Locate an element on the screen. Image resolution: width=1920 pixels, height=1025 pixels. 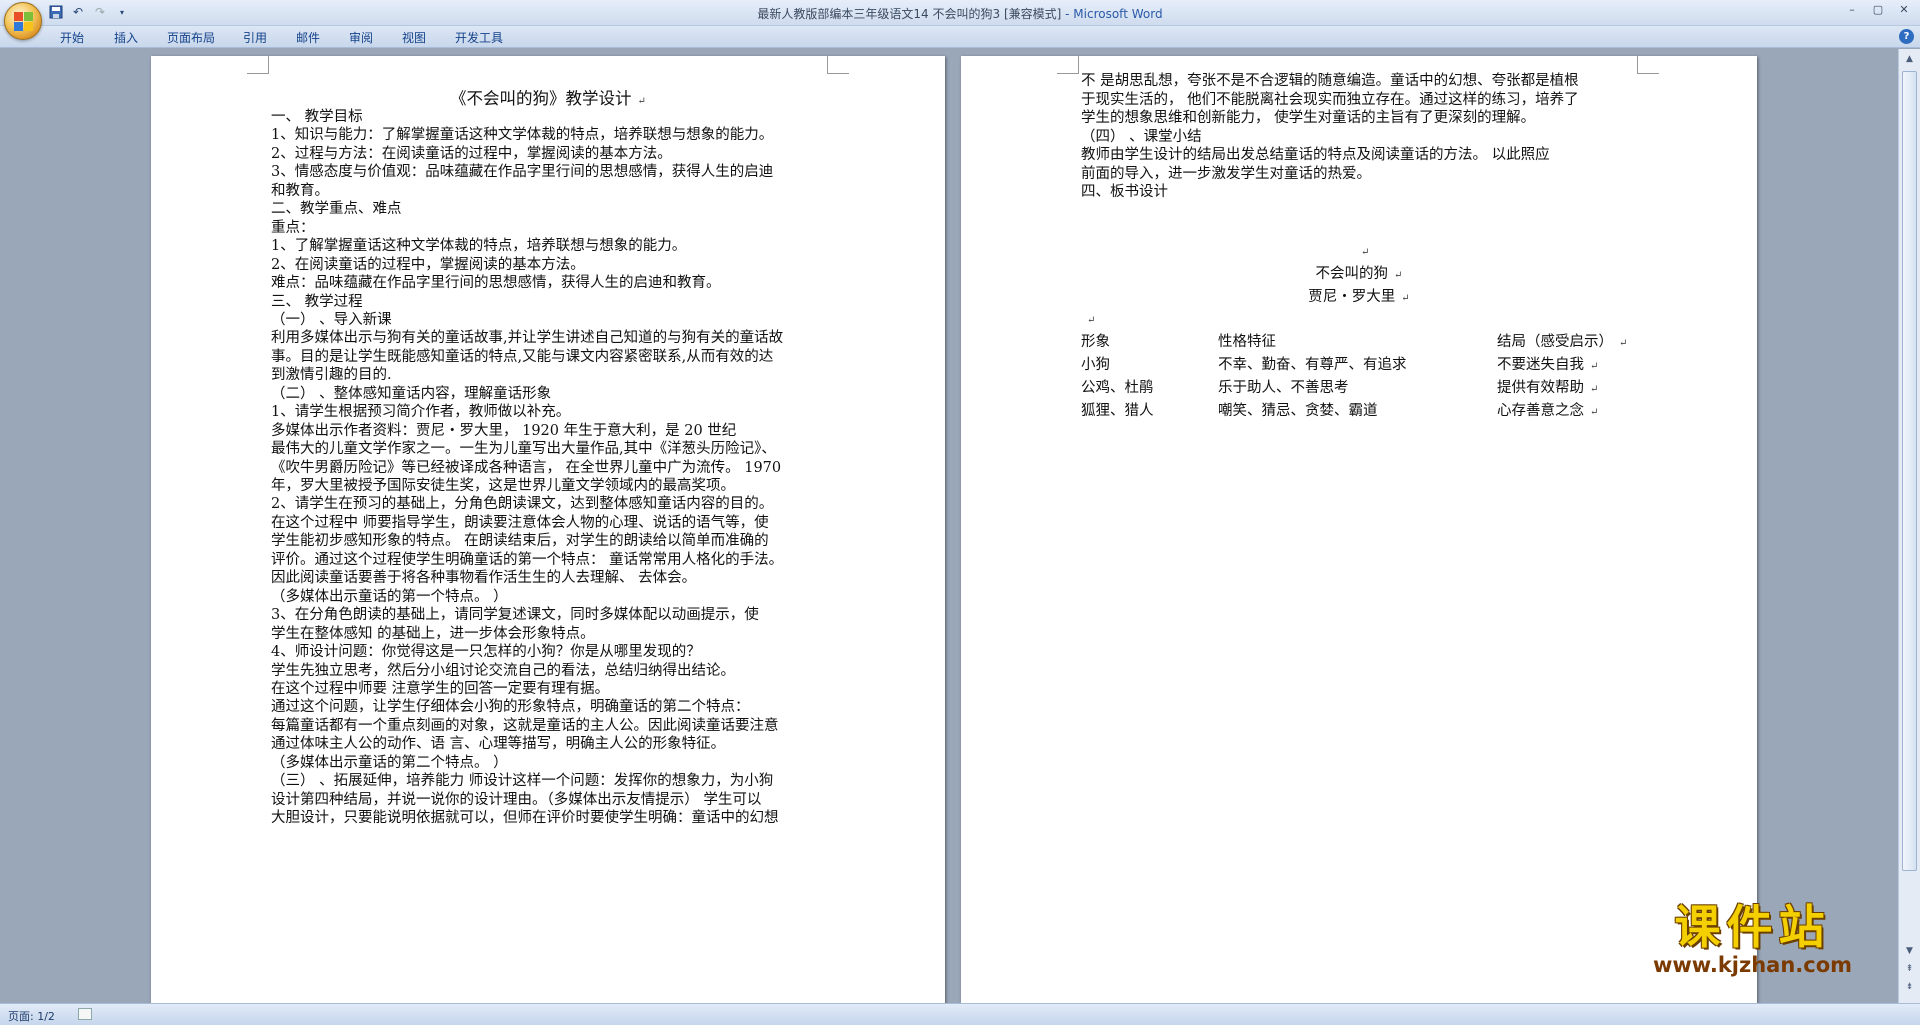
scroll-down-arrow-icon: ▼ is located at coordinates (1909, 951).